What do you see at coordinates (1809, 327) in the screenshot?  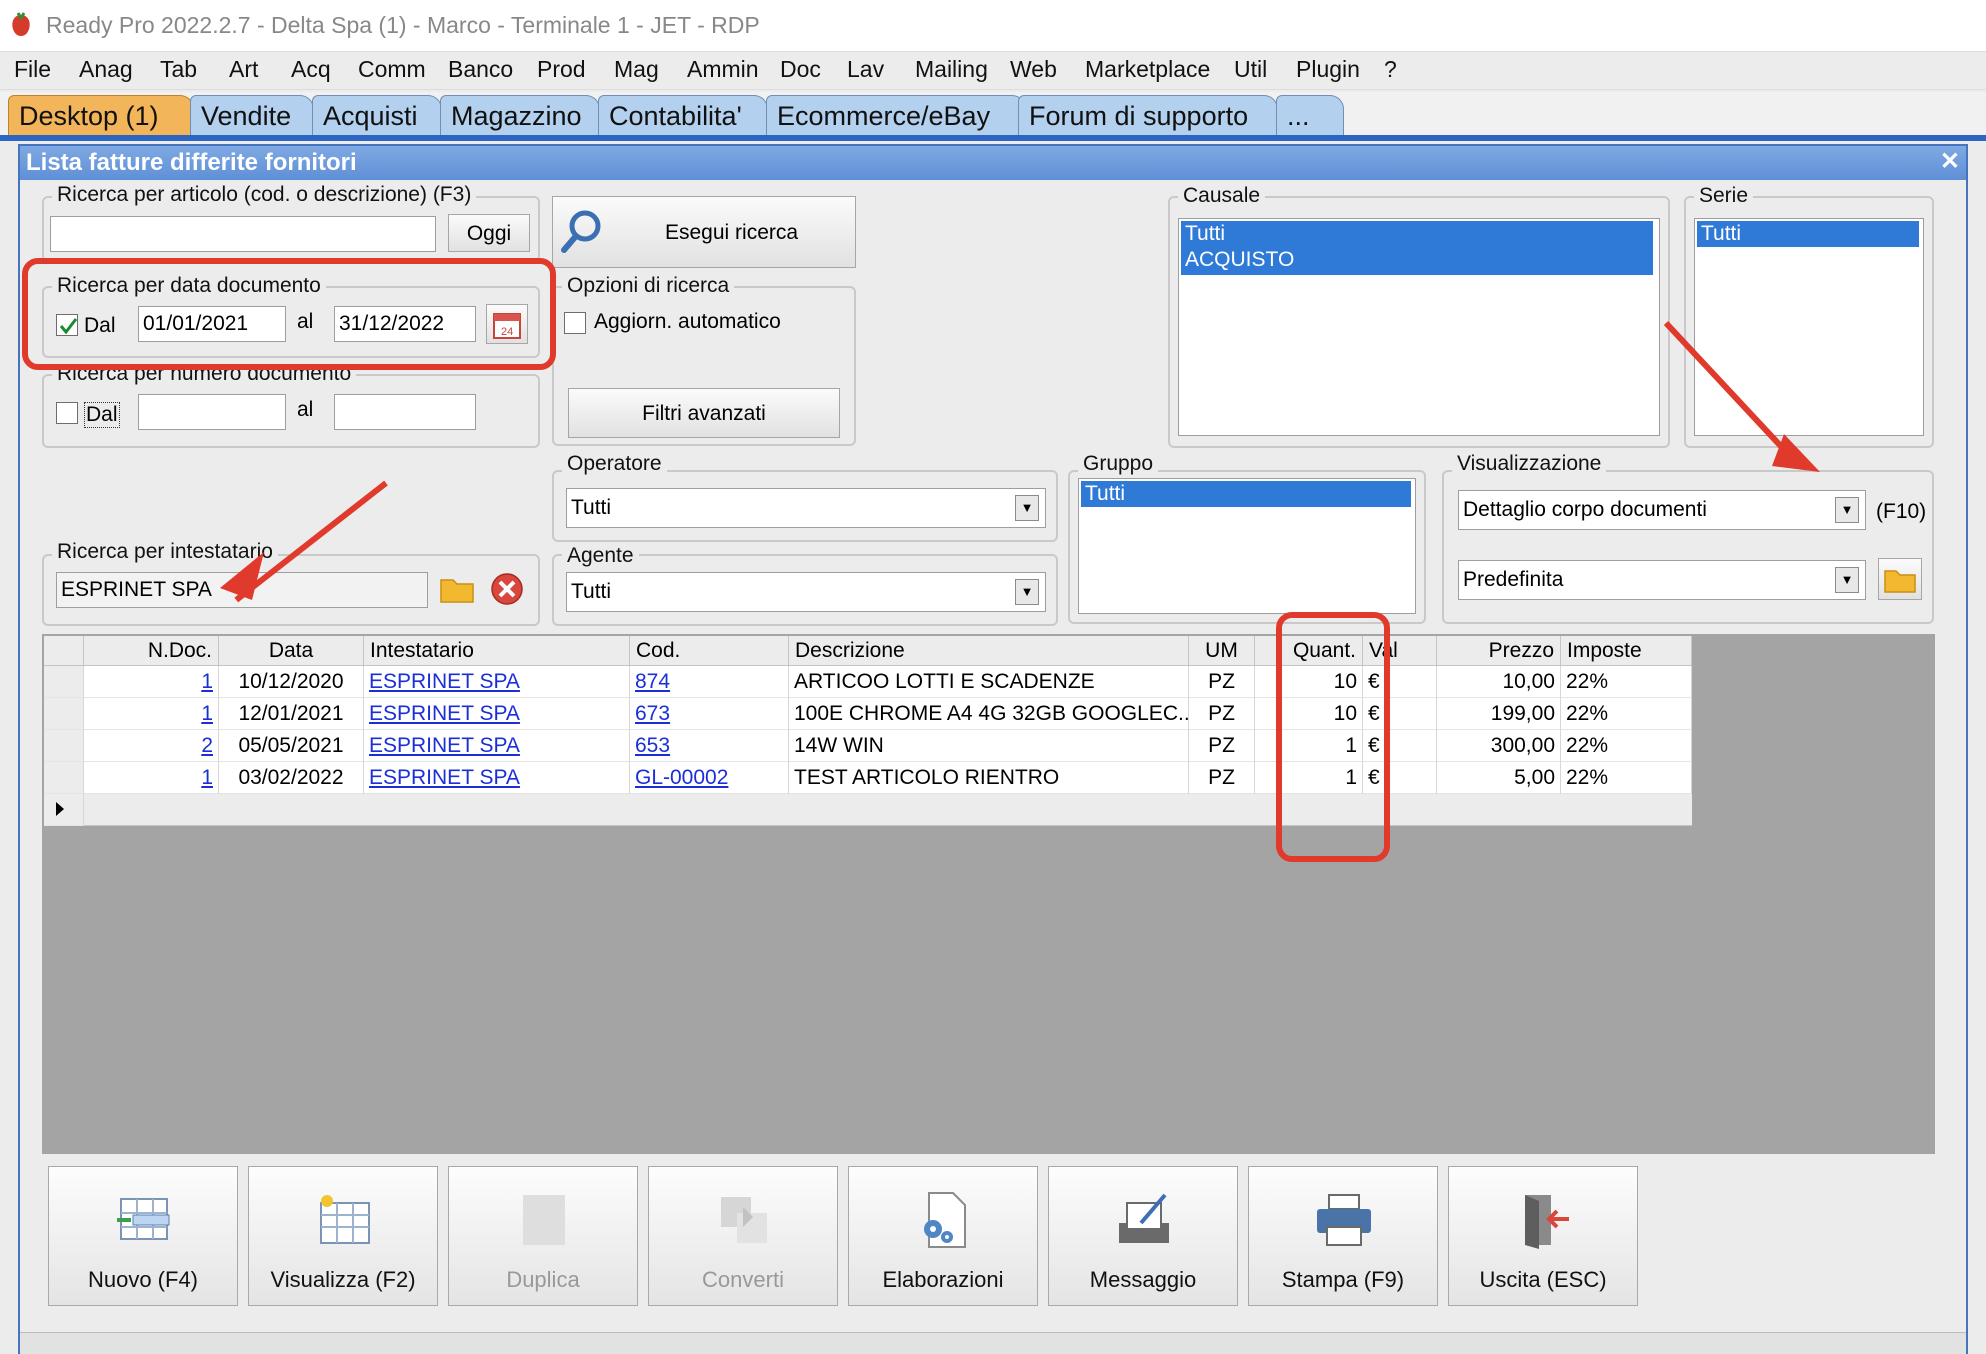 I see `serie-listbox: Tutti` at bounding box center [1809, 327].